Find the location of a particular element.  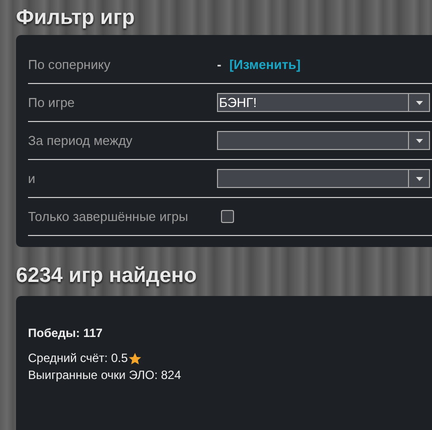

filter-label: и is located at coordinates (32, 178).